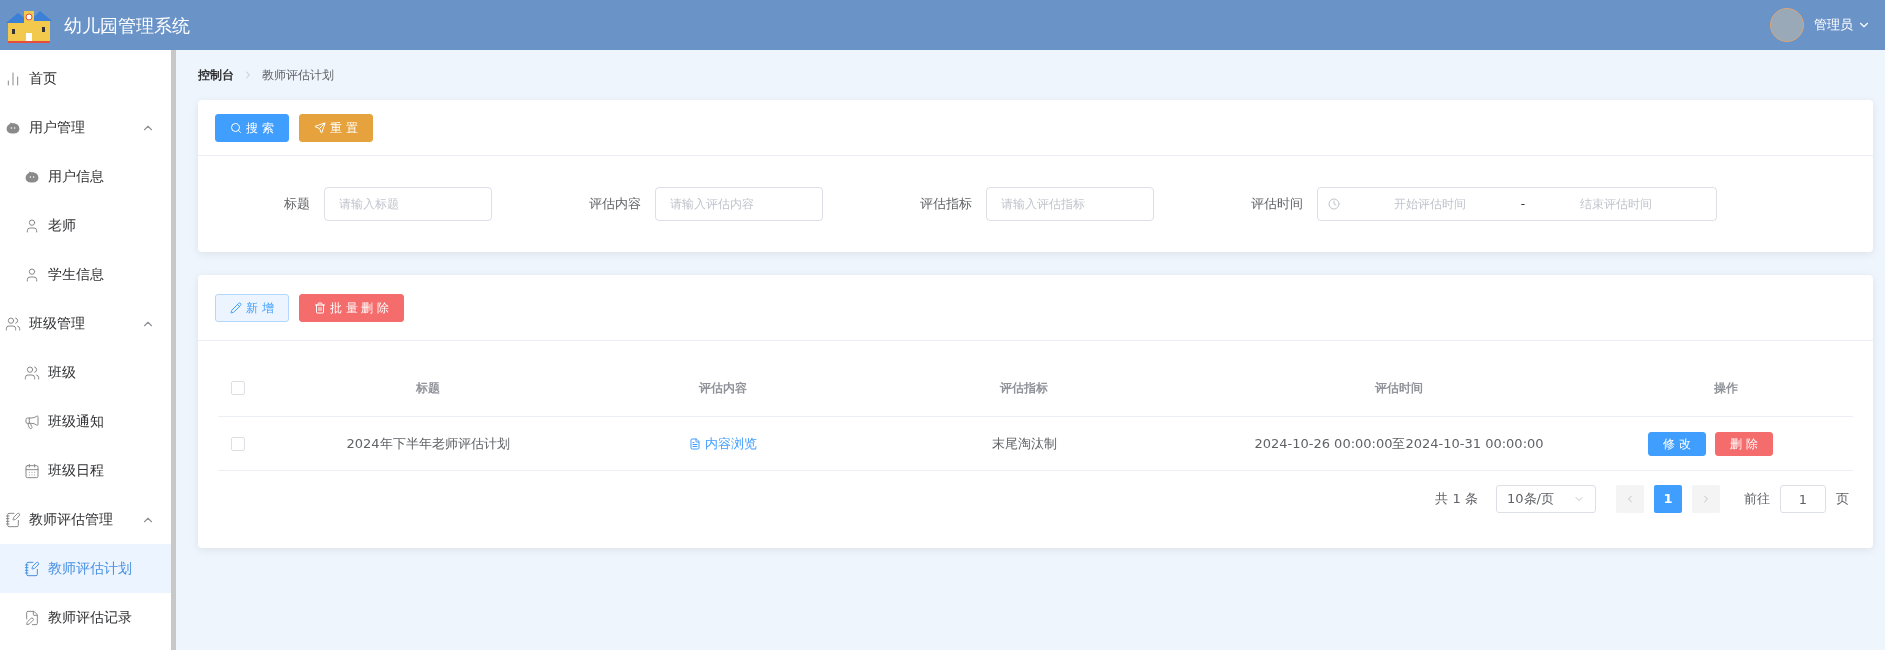 This screenshot has height=650, width=1885. What do you see at coordinates (1615, 204) in the screenshot?
I see `end-date-placeholder: 结束评估时间` at bounding box center [1615, 204].